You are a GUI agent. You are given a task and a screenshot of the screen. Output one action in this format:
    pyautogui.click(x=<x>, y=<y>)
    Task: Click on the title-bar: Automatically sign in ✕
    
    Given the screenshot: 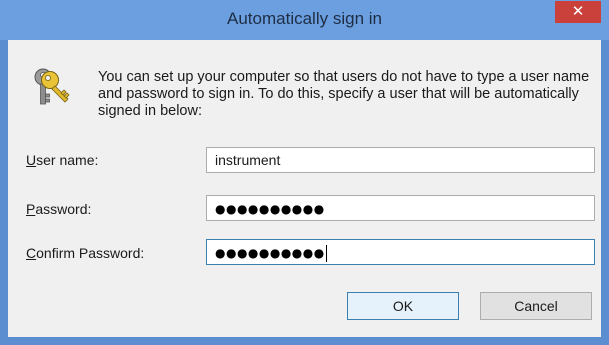 What is the action you would take?
    pyautogui.click(x=304, y=20)
    